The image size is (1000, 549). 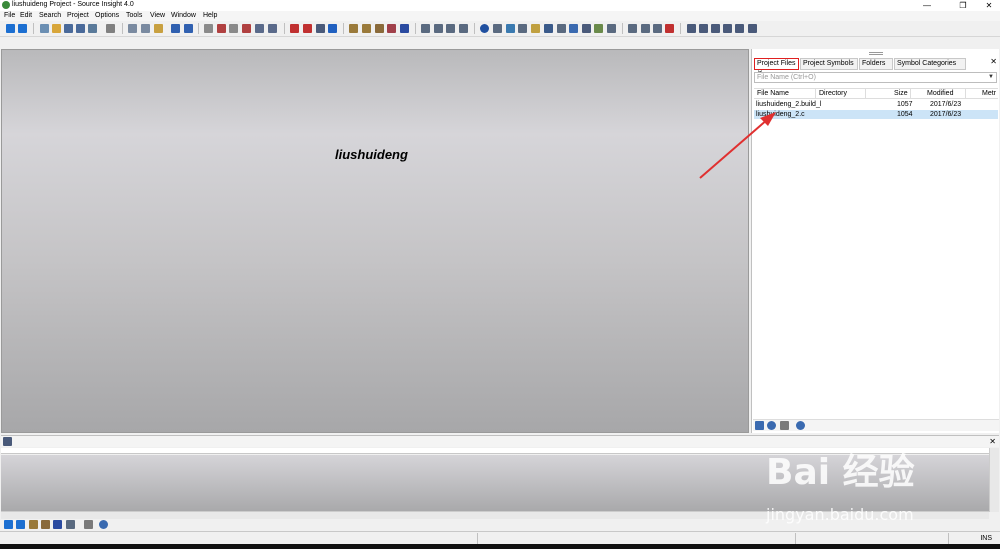 I want to click on paste-icon, so click(x=158, y=28).